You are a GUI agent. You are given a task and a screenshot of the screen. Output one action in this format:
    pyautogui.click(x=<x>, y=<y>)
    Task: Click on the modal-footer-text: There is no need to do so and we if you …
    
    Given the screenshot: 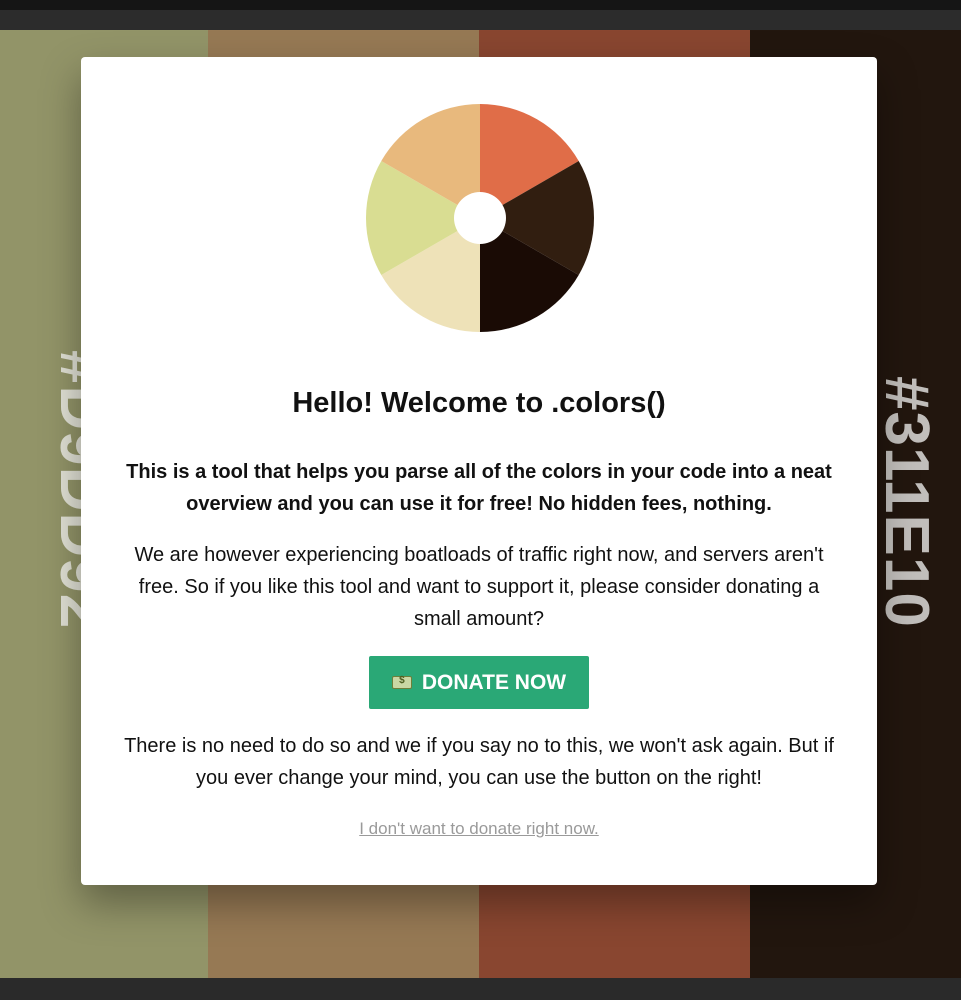 What is the action you would take?
    pyautogui.click(x=479, y=762)
    